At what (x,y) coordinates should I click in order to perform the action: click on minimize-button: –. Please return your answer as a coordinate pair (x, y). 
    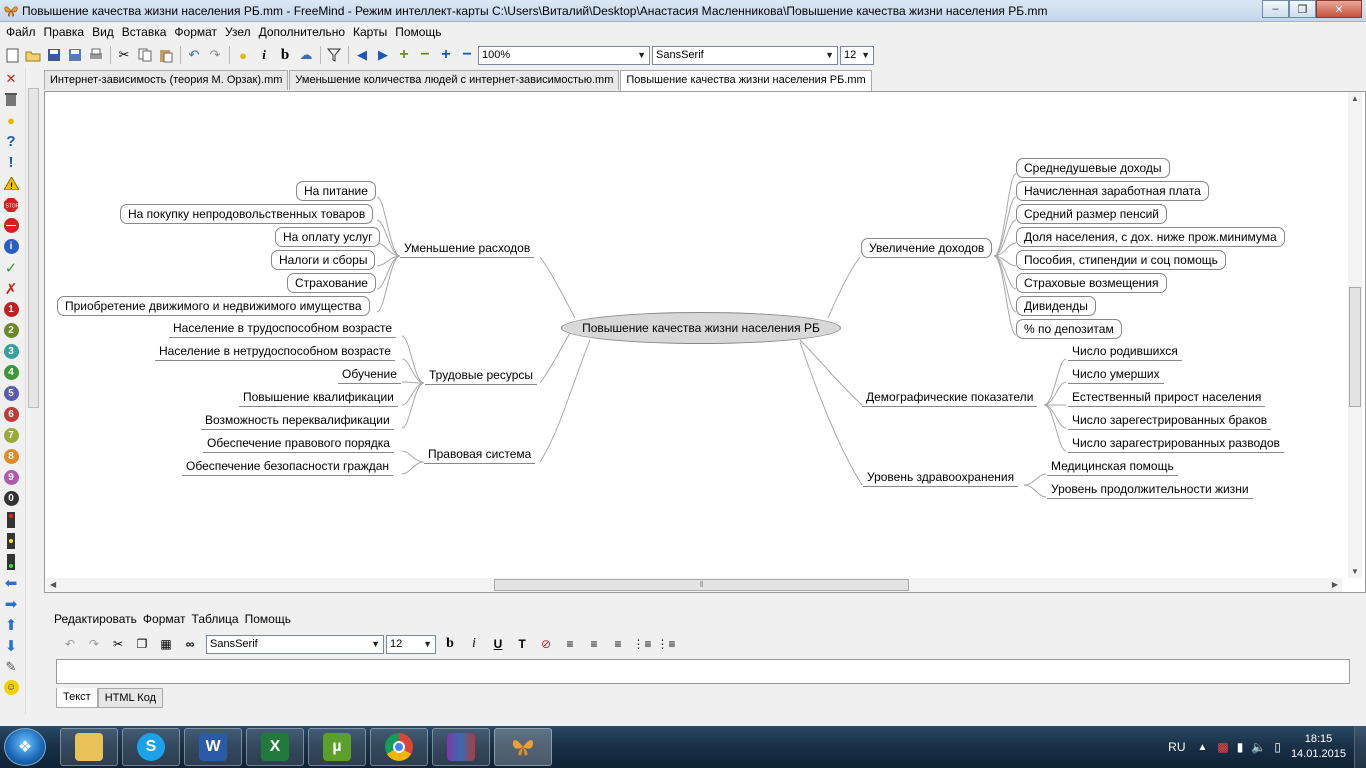
    Looking at the image, I should click on (1275, 9).